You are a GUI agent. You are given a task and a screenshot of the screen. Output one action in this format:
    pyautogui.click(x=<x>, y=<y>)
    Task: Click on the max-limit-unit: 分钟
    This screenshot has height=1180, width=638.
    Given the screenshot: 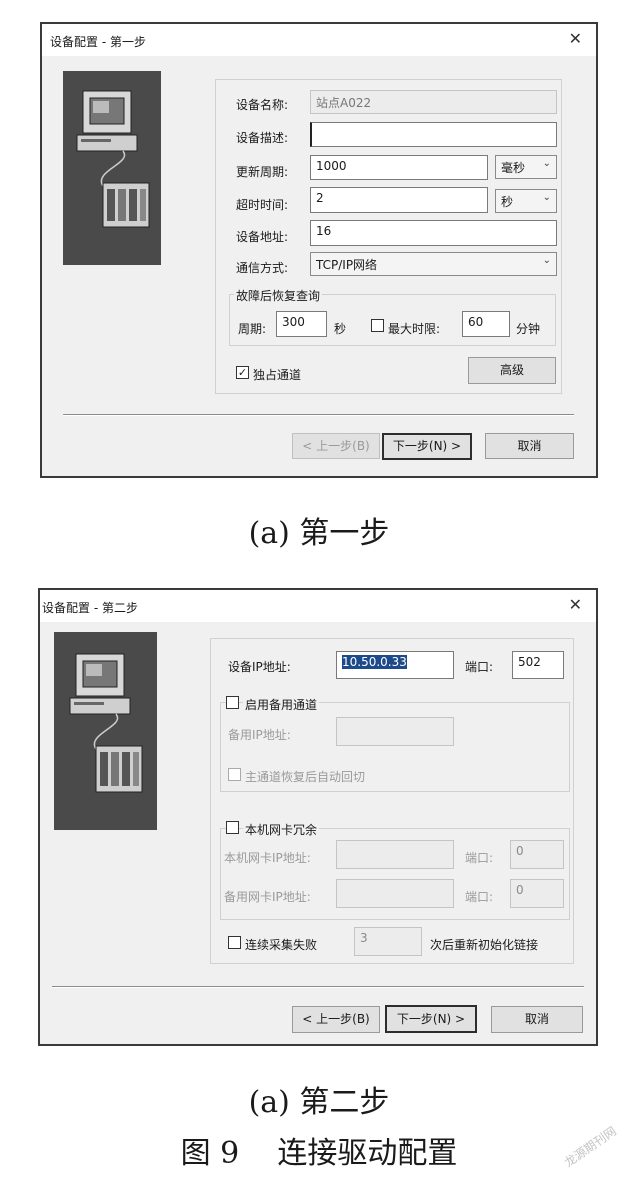 What is the action you would take?
    pyautogui.click(x=528, y=329)
    